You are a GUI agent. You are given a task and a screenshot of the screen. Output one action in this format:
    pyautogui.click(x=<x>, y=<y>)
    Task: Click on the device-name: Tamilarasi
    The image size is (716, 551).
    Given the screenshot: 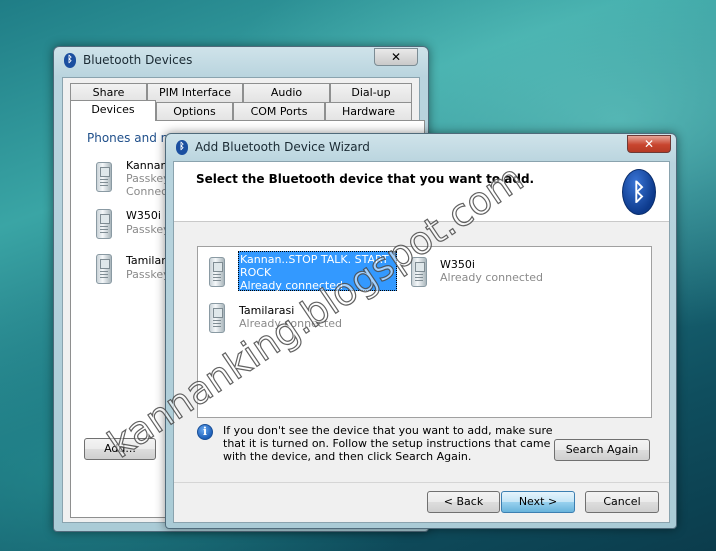 What is the action you would take?
    pyautogui.click(x=266, y=310)
    